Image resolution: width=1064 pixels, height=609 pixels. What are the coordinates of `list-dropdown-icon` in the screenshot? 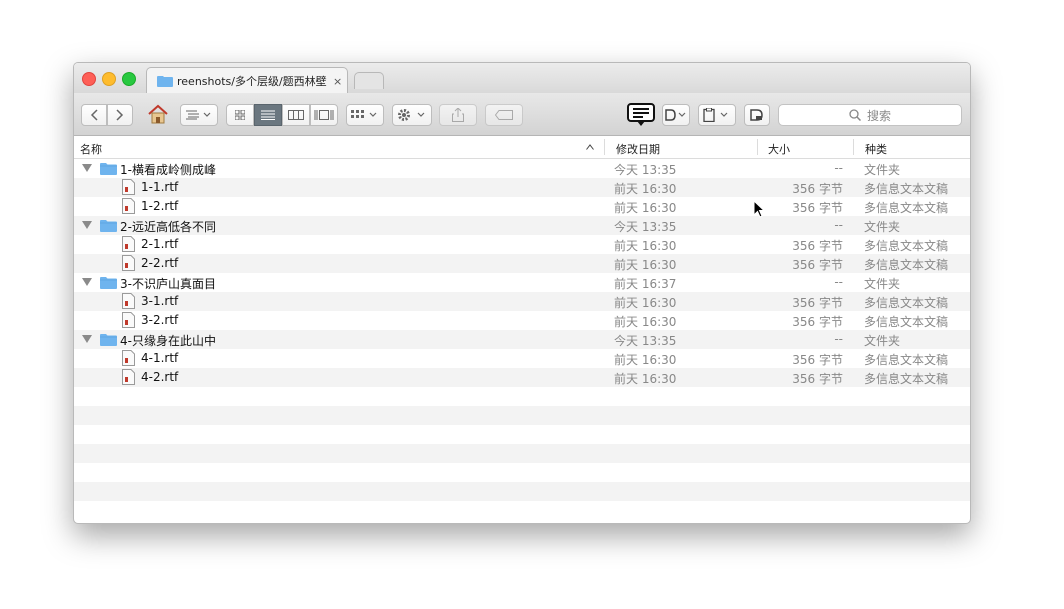 It's located at (198, 115).